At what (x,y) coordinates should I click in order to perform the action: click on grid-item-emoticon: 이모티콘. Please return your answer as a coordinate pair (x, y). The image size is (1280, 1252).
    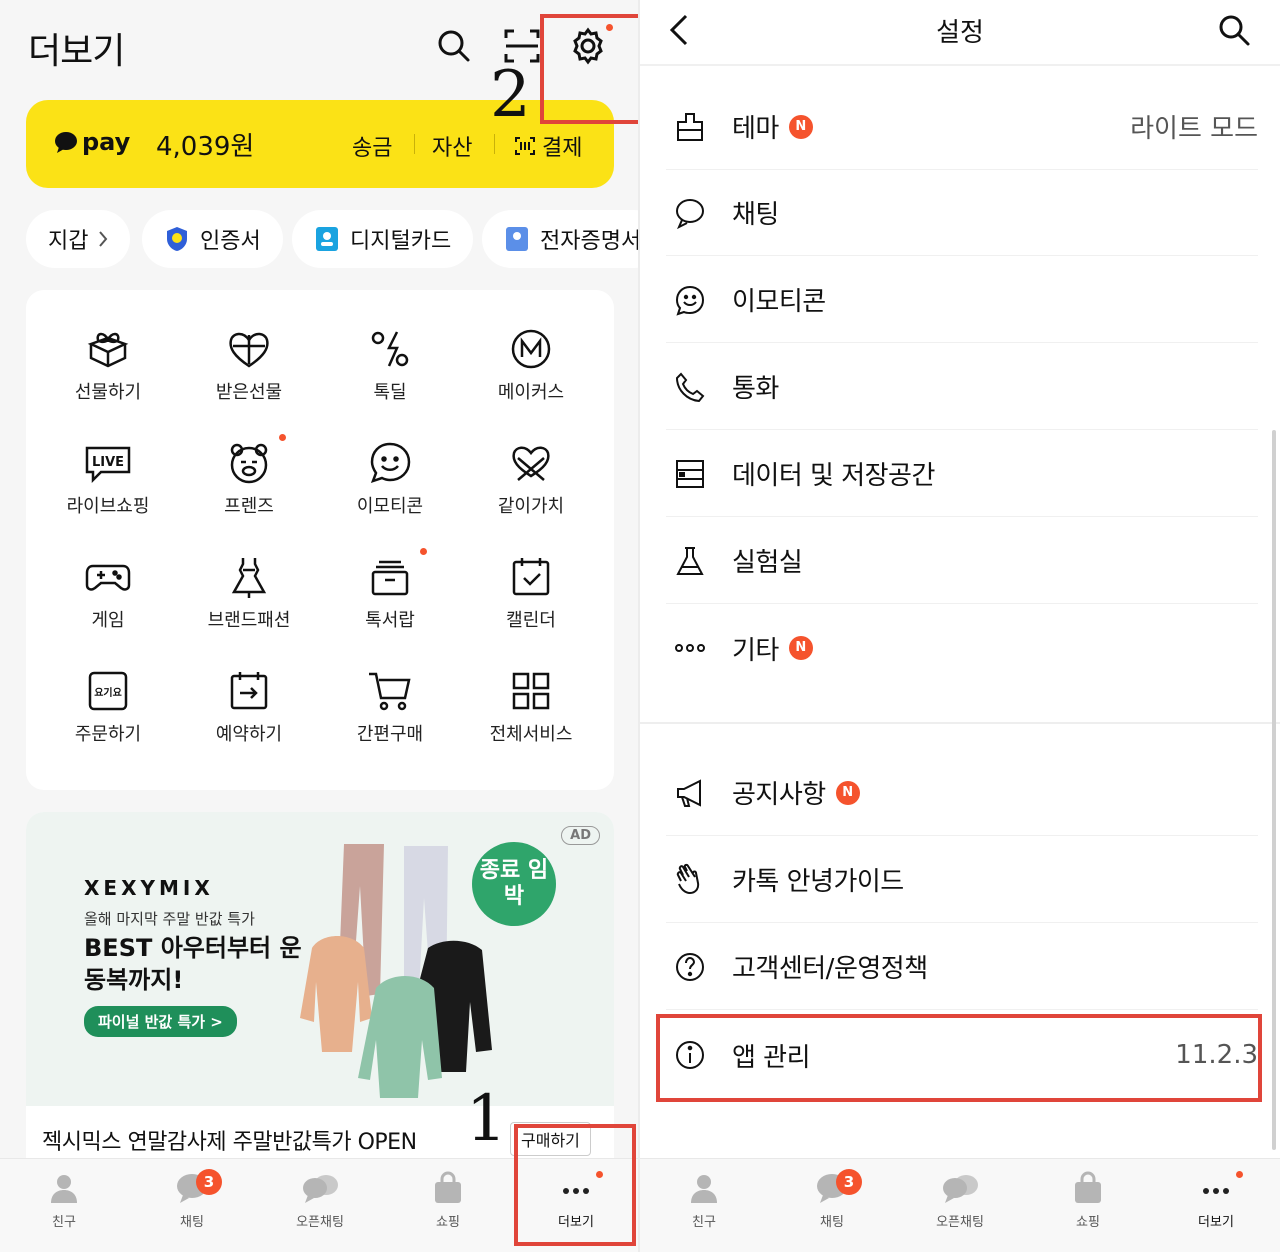
    Looking at the image, I should click on (390, 479).